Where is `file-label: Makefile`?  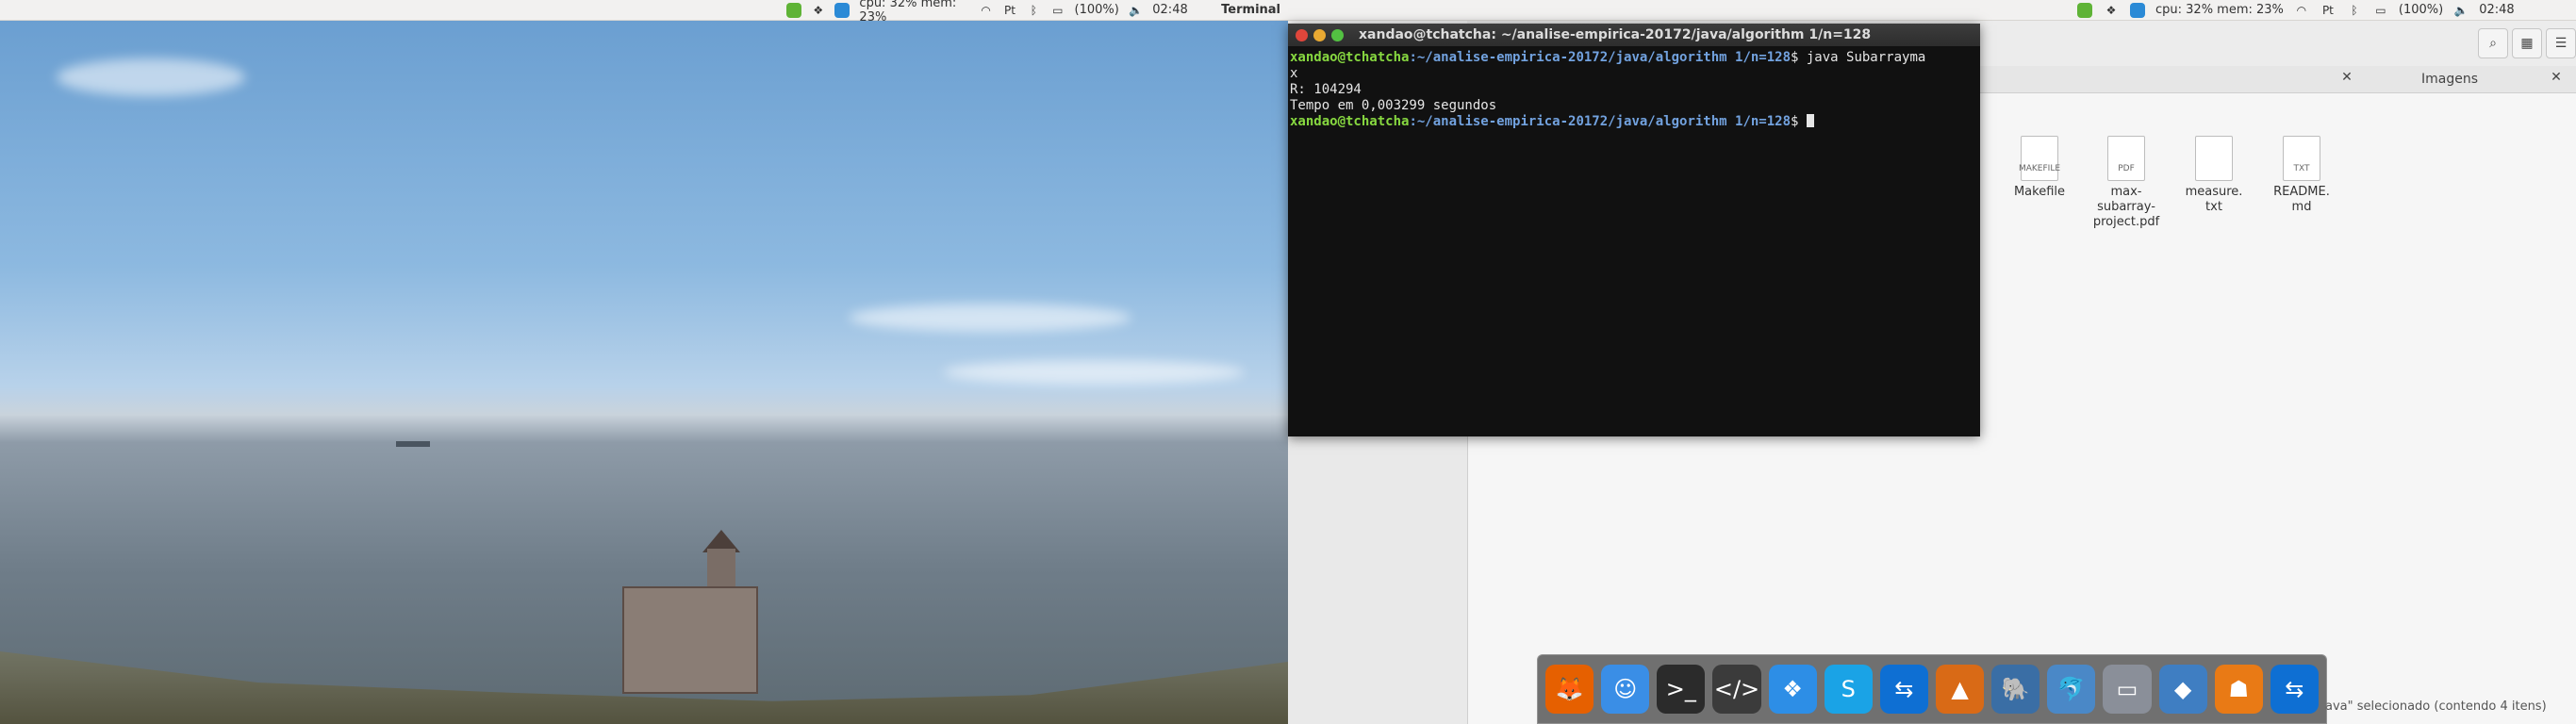
file-label: Makefile is located at coordinates (2039, 192).